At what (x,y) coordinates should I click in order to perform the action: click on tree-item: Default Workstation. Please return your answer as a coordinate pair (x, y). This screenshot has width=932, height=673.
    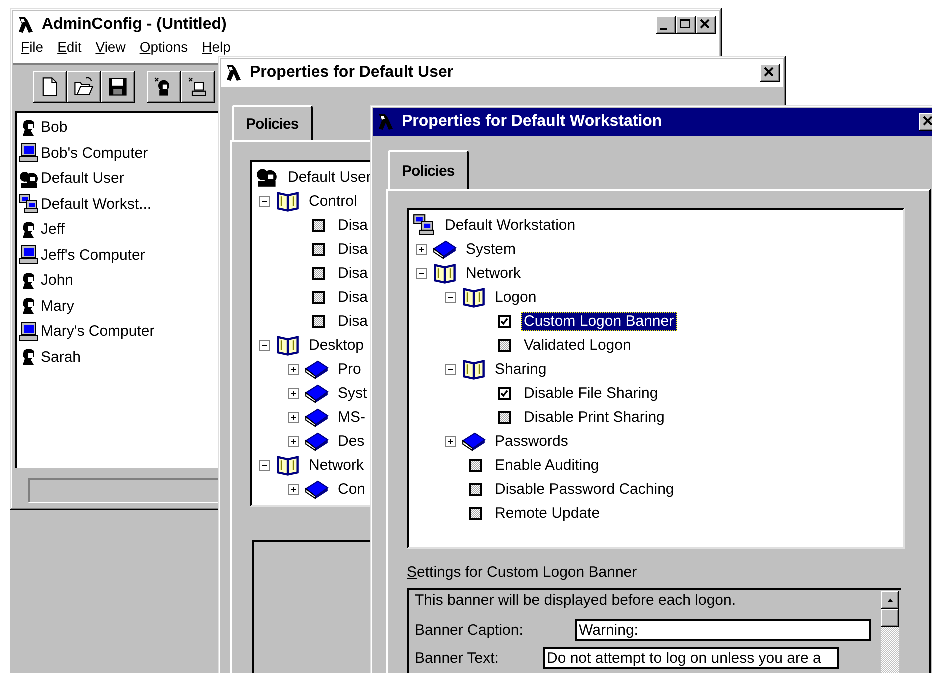
    Looking at the image, I should click on (510, 225).